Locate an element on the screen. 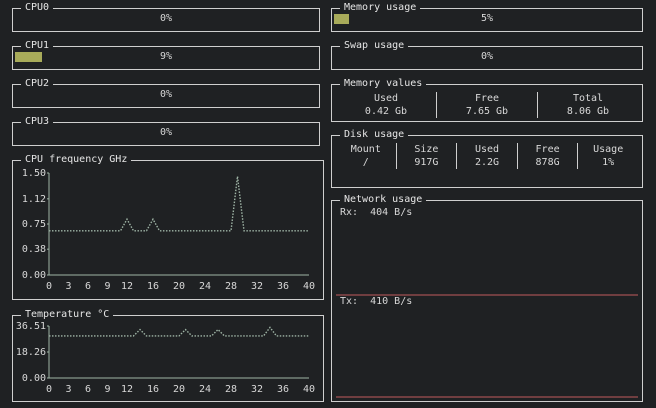 The image size is (656, 408). network-tx-label: Tx: 410 B/s is located at coordinates (376, 301).